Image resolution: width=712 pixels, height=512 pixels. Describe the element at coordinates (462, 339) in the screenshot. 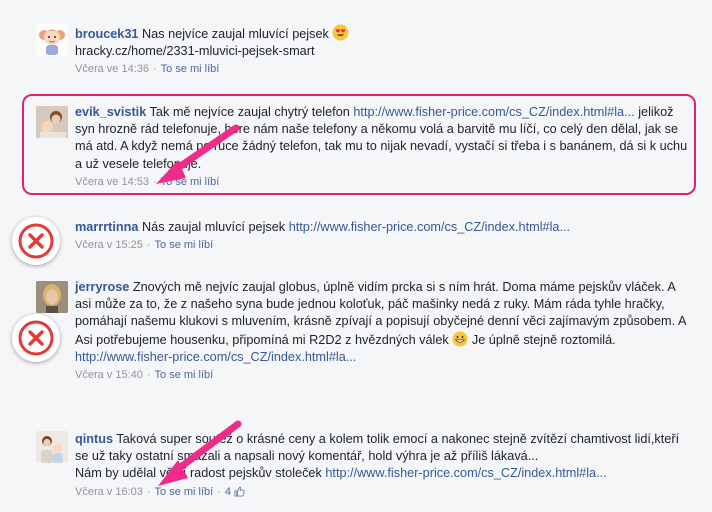

I see `grinning-emoji-icon` at that location.